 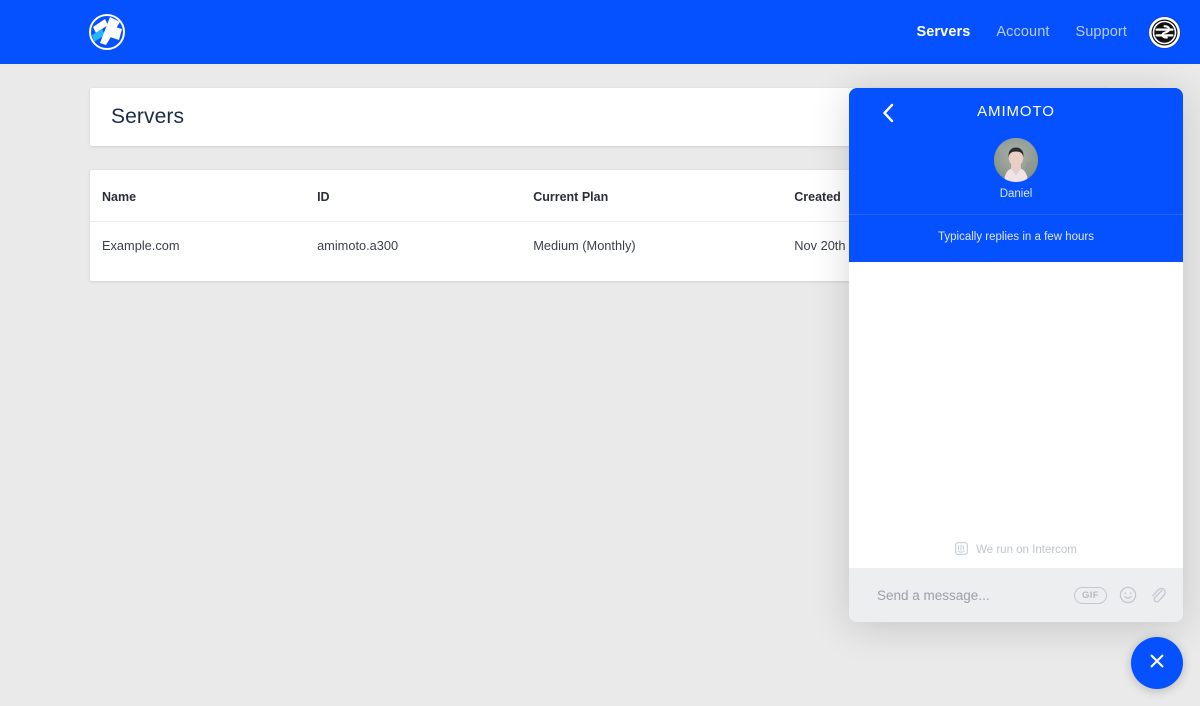 What do you see at coordinates (1164, 32) in the screenshot?
I see `user-badge-icon` at bounding box center [1164, 32].